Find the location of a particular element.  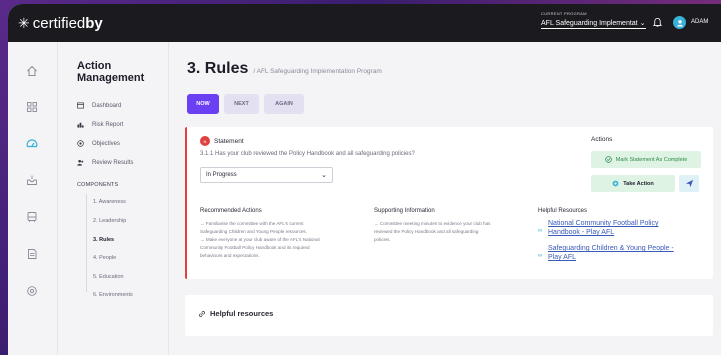

inbox-icon is located at coordinates (32, 180).